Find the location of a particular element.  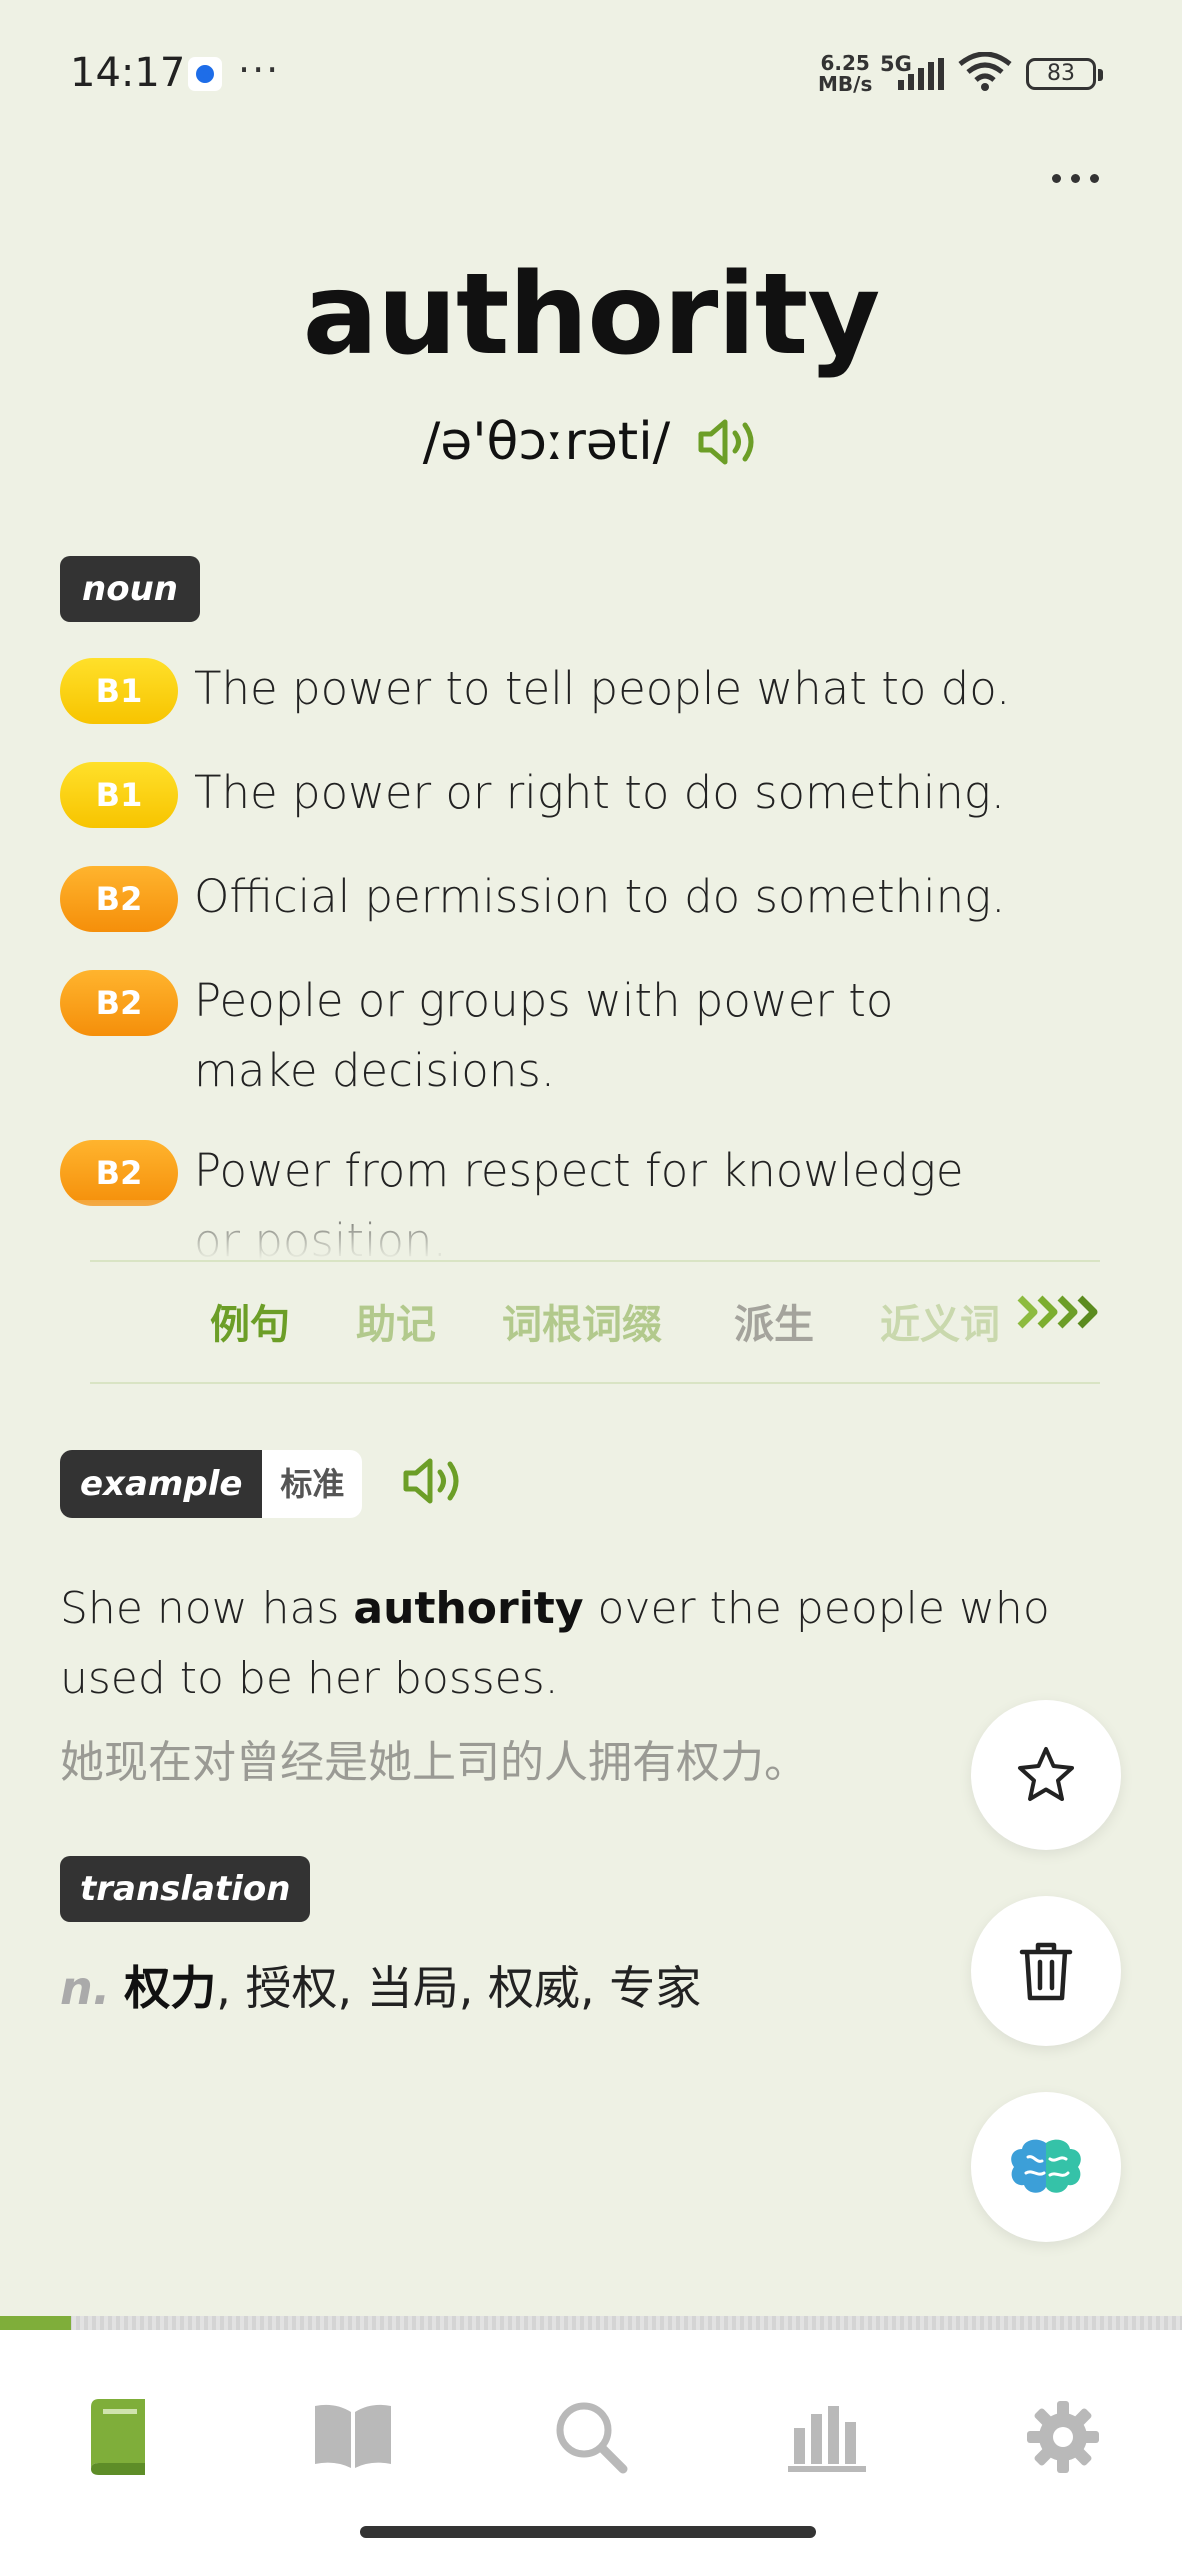

progress-bar is located at coordinates (591, 2323).